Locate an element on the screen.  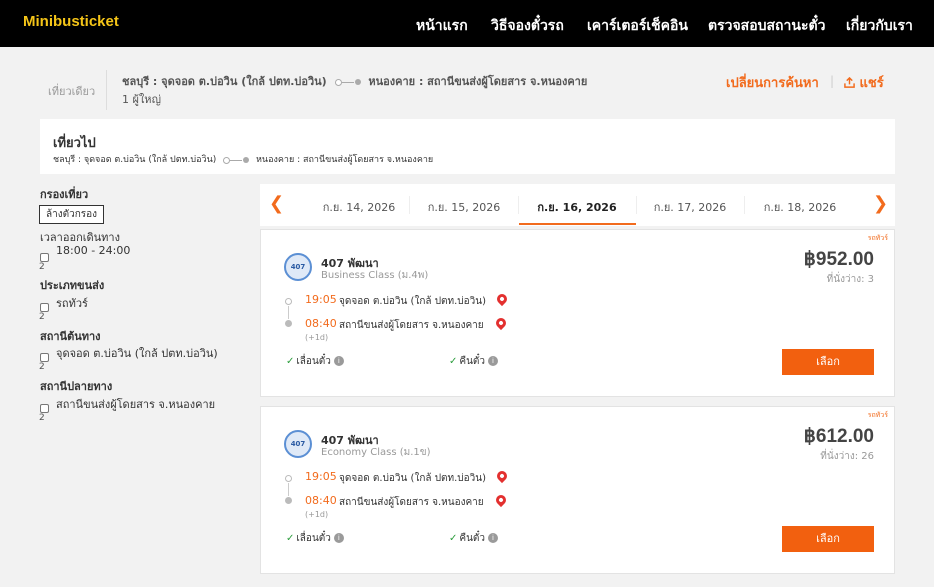
share-button: แชร์ is located at coordinates (864, 82).